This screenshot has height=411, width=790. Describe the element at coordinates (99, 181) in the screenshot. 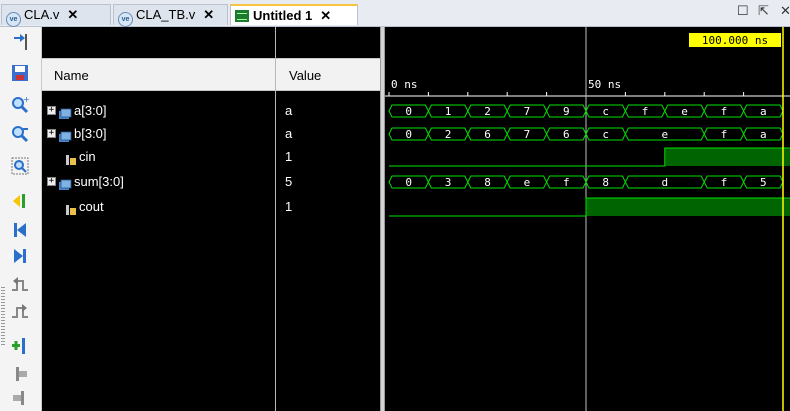

I see `signal-name: sum[3:0]` at that location.